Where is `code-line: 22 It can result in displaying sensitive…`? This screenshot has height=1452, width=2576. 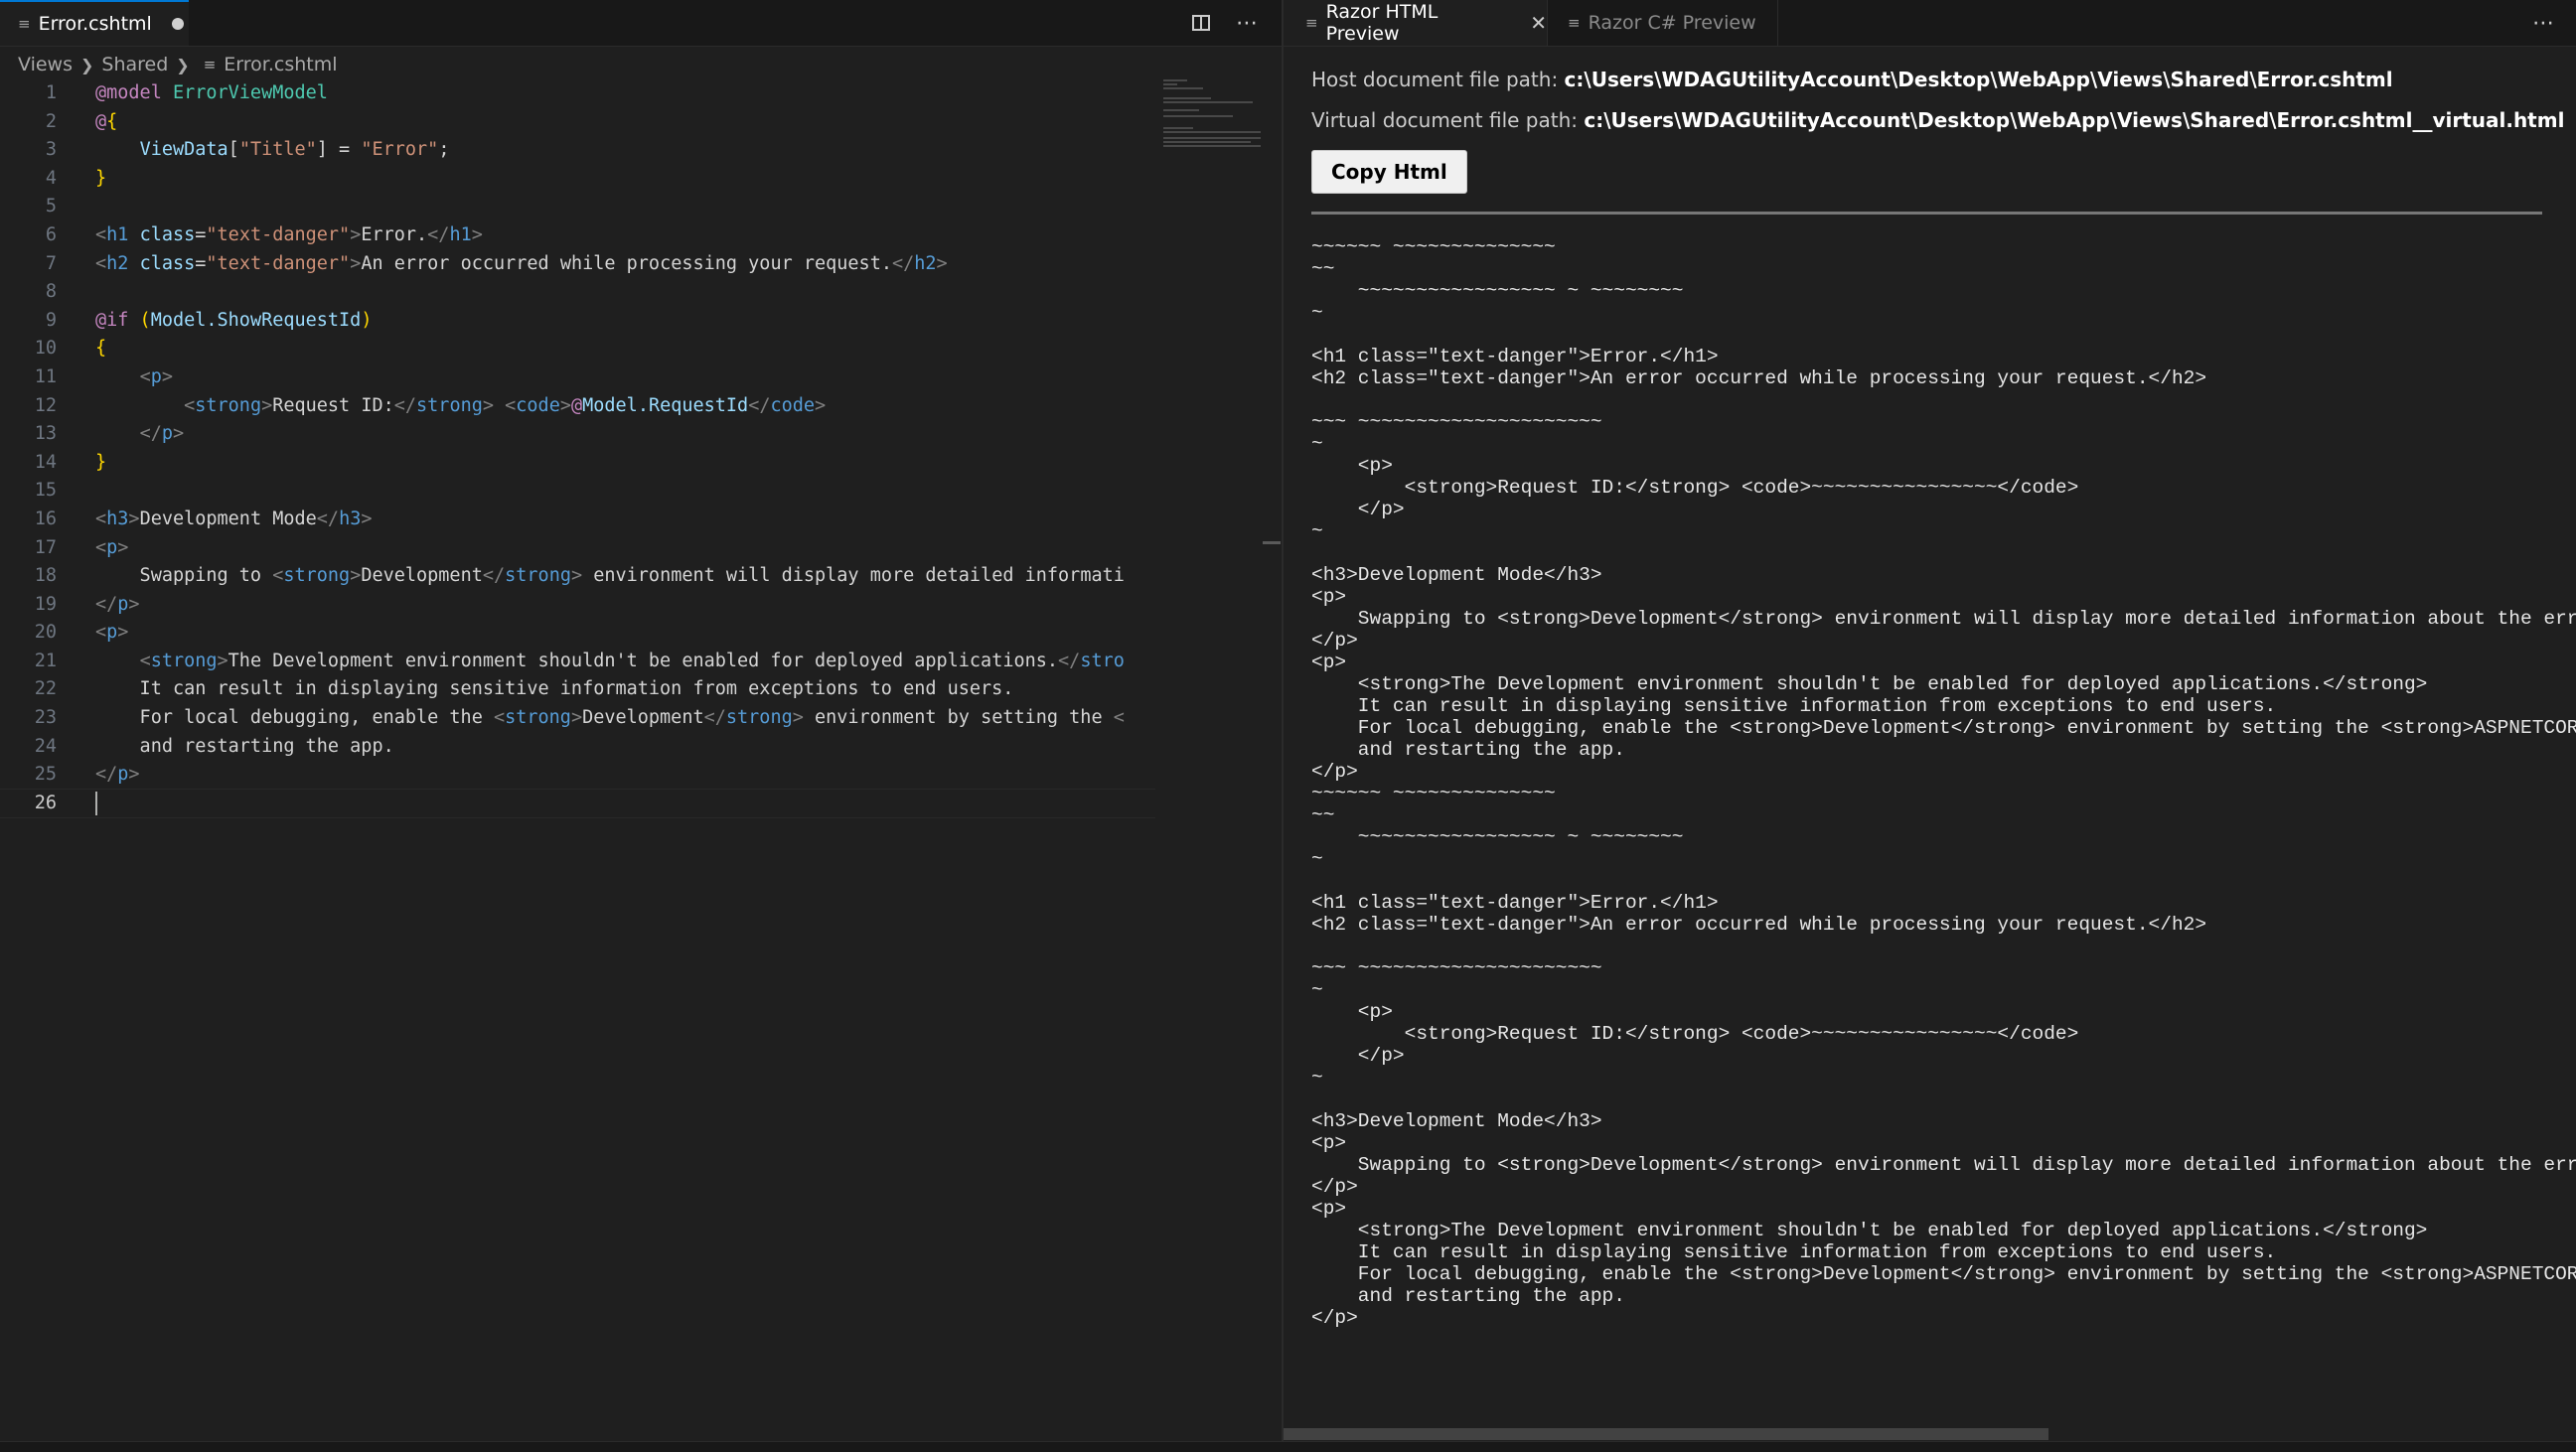 code-line: 22 It can result in displaying sensitive… is located at coordinates (578, 689).